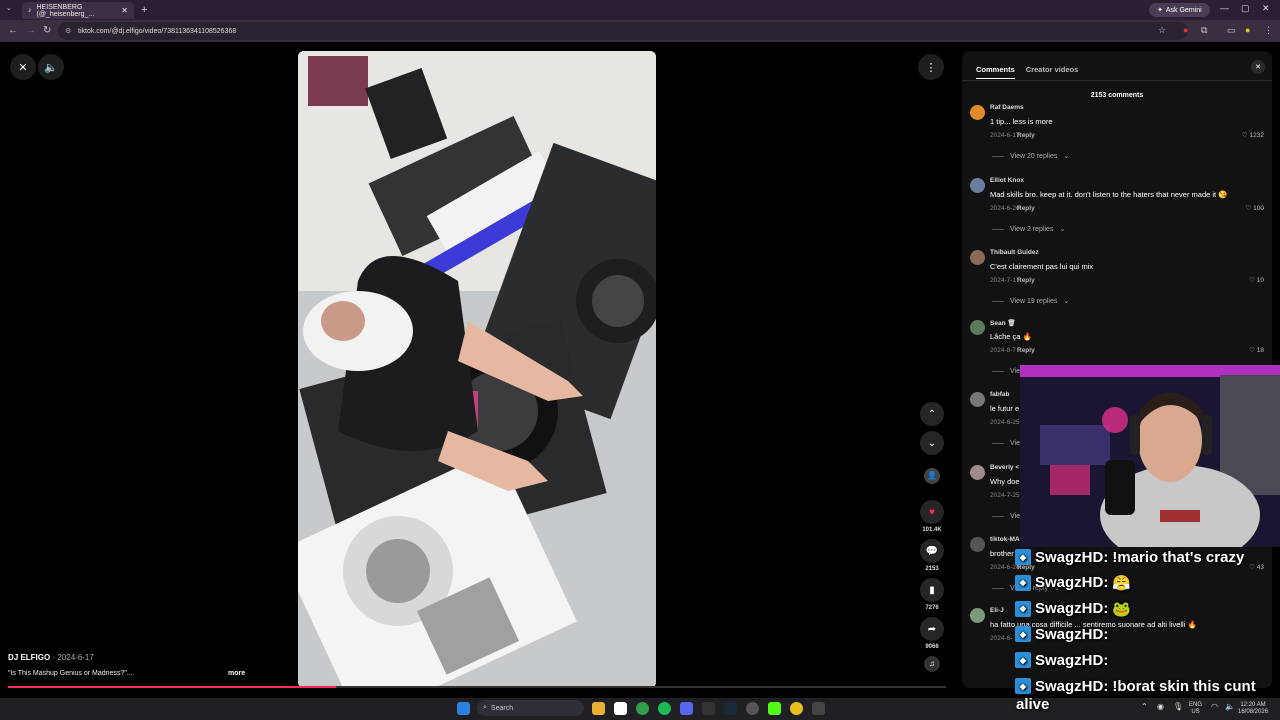 The width and height of the screenshot is (1280, 720). I want to click on language-indicator: ENG US, so click(1195, 709).